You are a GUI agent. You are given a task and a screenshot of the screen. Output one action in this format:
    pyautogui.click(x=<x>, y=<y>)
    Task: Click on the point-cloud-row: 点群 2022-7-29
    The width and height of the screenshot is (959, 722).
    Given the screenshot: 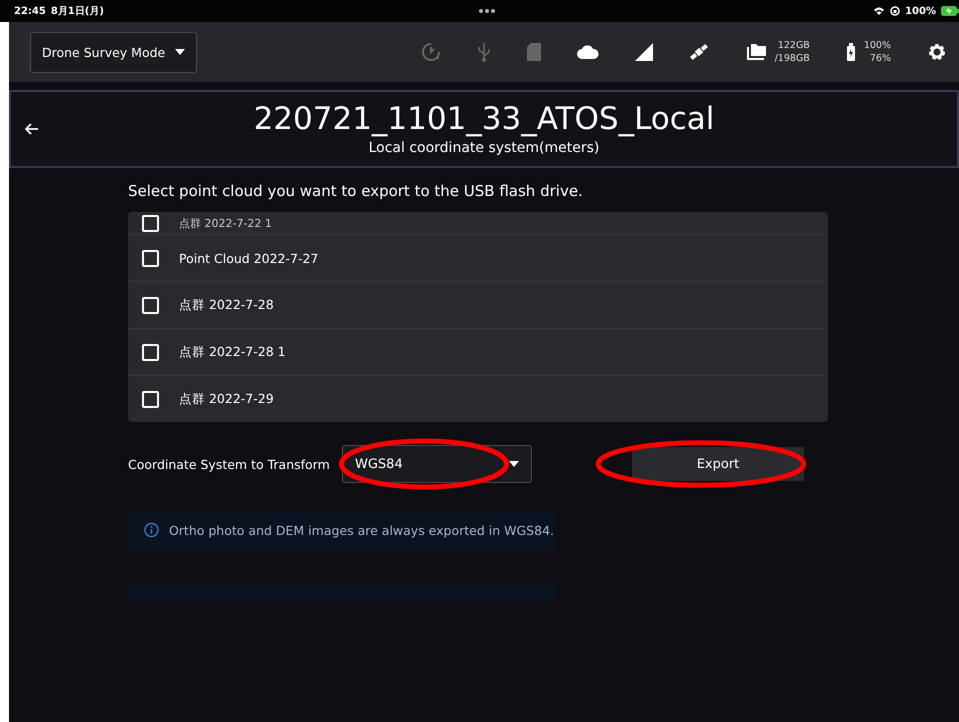 What is the action you would take?
    pyautogui.click(x=478, y=398)
    